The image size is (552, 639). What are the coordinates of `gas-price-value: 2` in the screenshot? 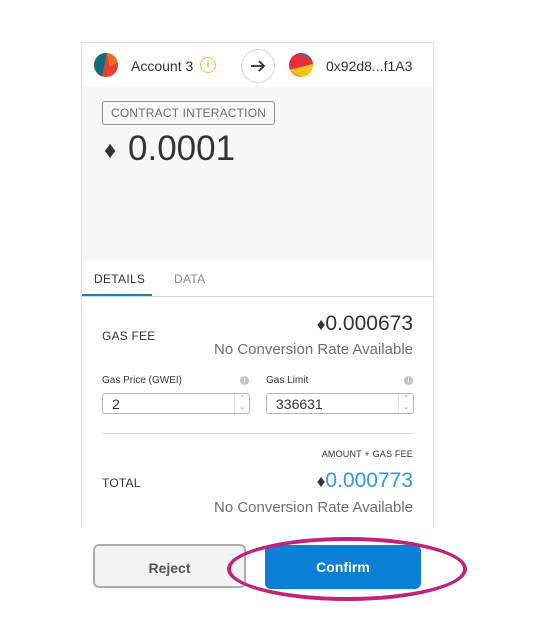 It's located at (116, 404).